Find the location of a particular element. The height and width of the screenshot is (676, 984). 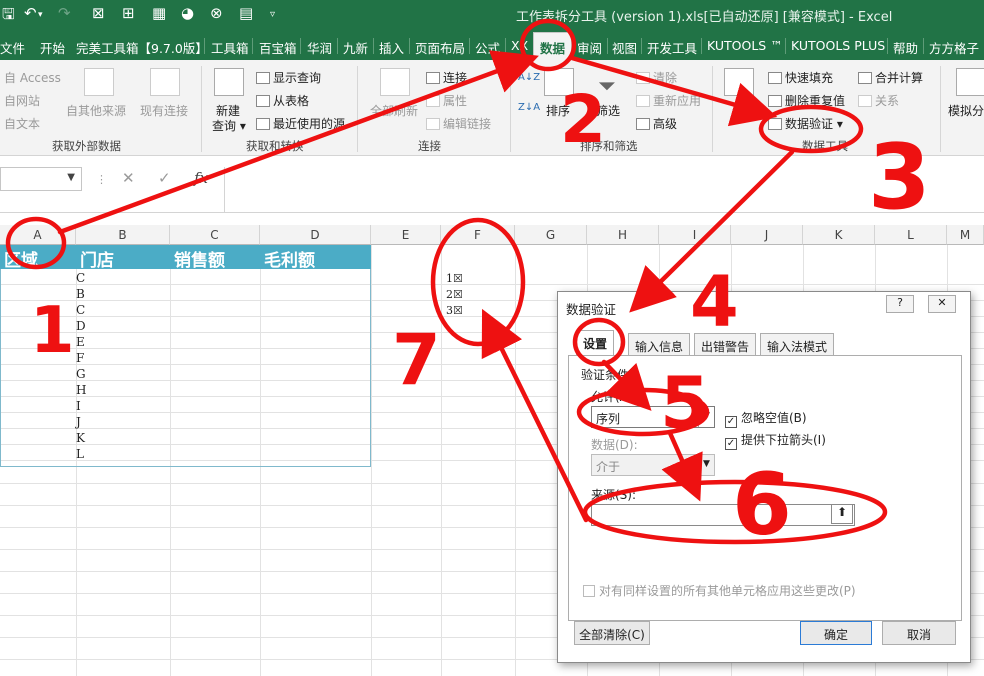

advanced-button: 高级 is located at coordinates (656, 123).